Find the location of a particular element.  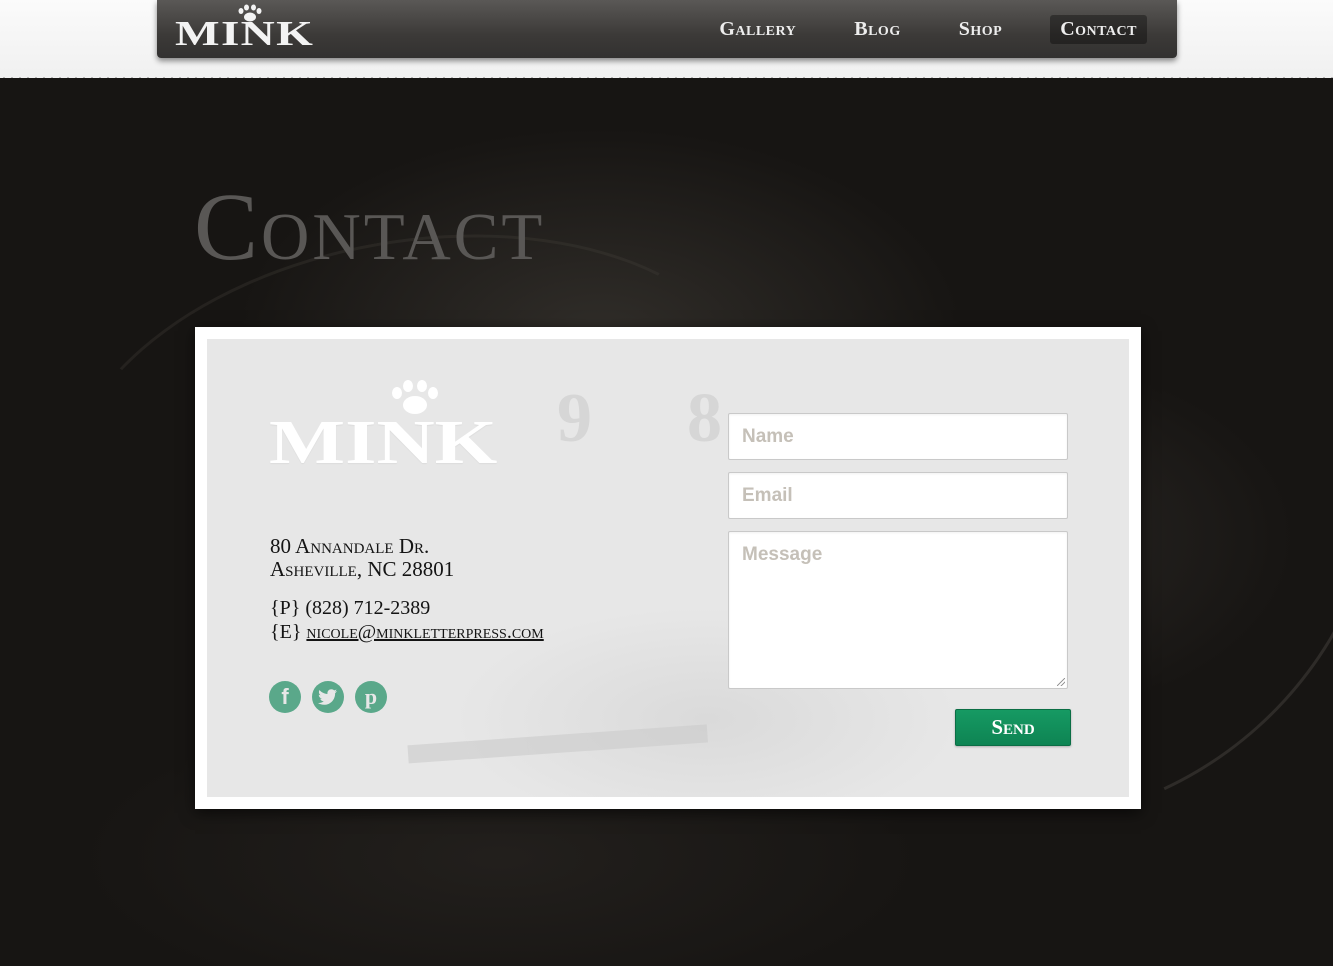

phone-number: (828) 712-2389 is located at coordinates (368, 608).